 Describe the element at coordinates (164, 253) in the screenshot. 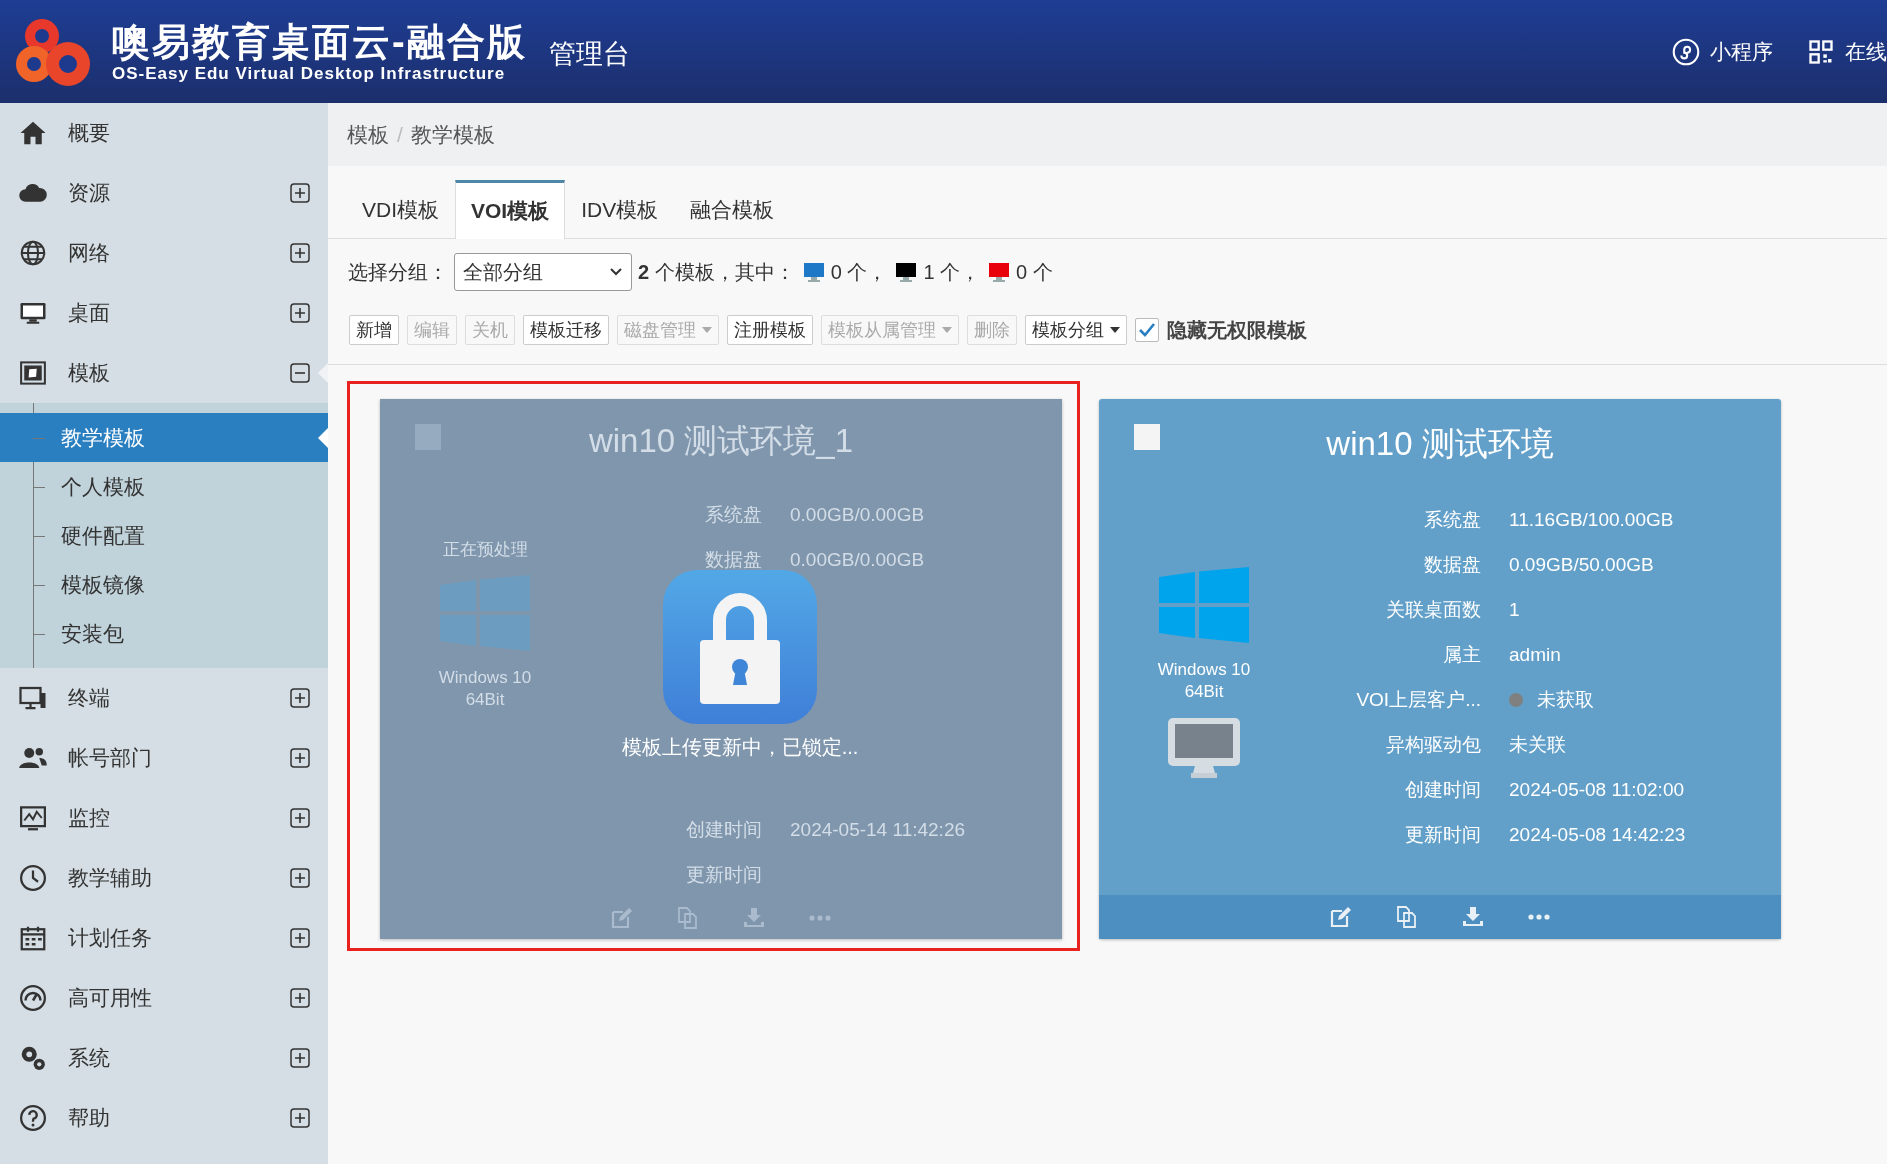

I see `sidebar-item: 网络` at that location.